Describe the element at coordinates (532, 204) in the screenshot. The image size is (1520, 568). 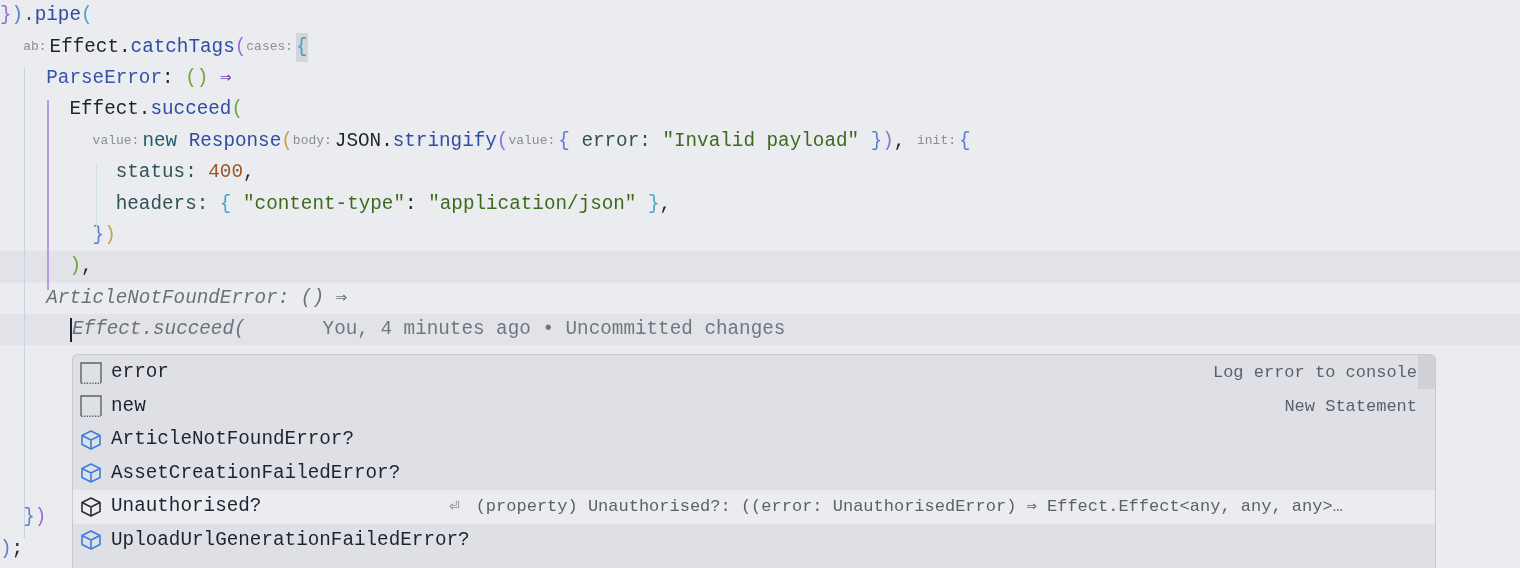
I see `code-token: "application/json"` at that location.